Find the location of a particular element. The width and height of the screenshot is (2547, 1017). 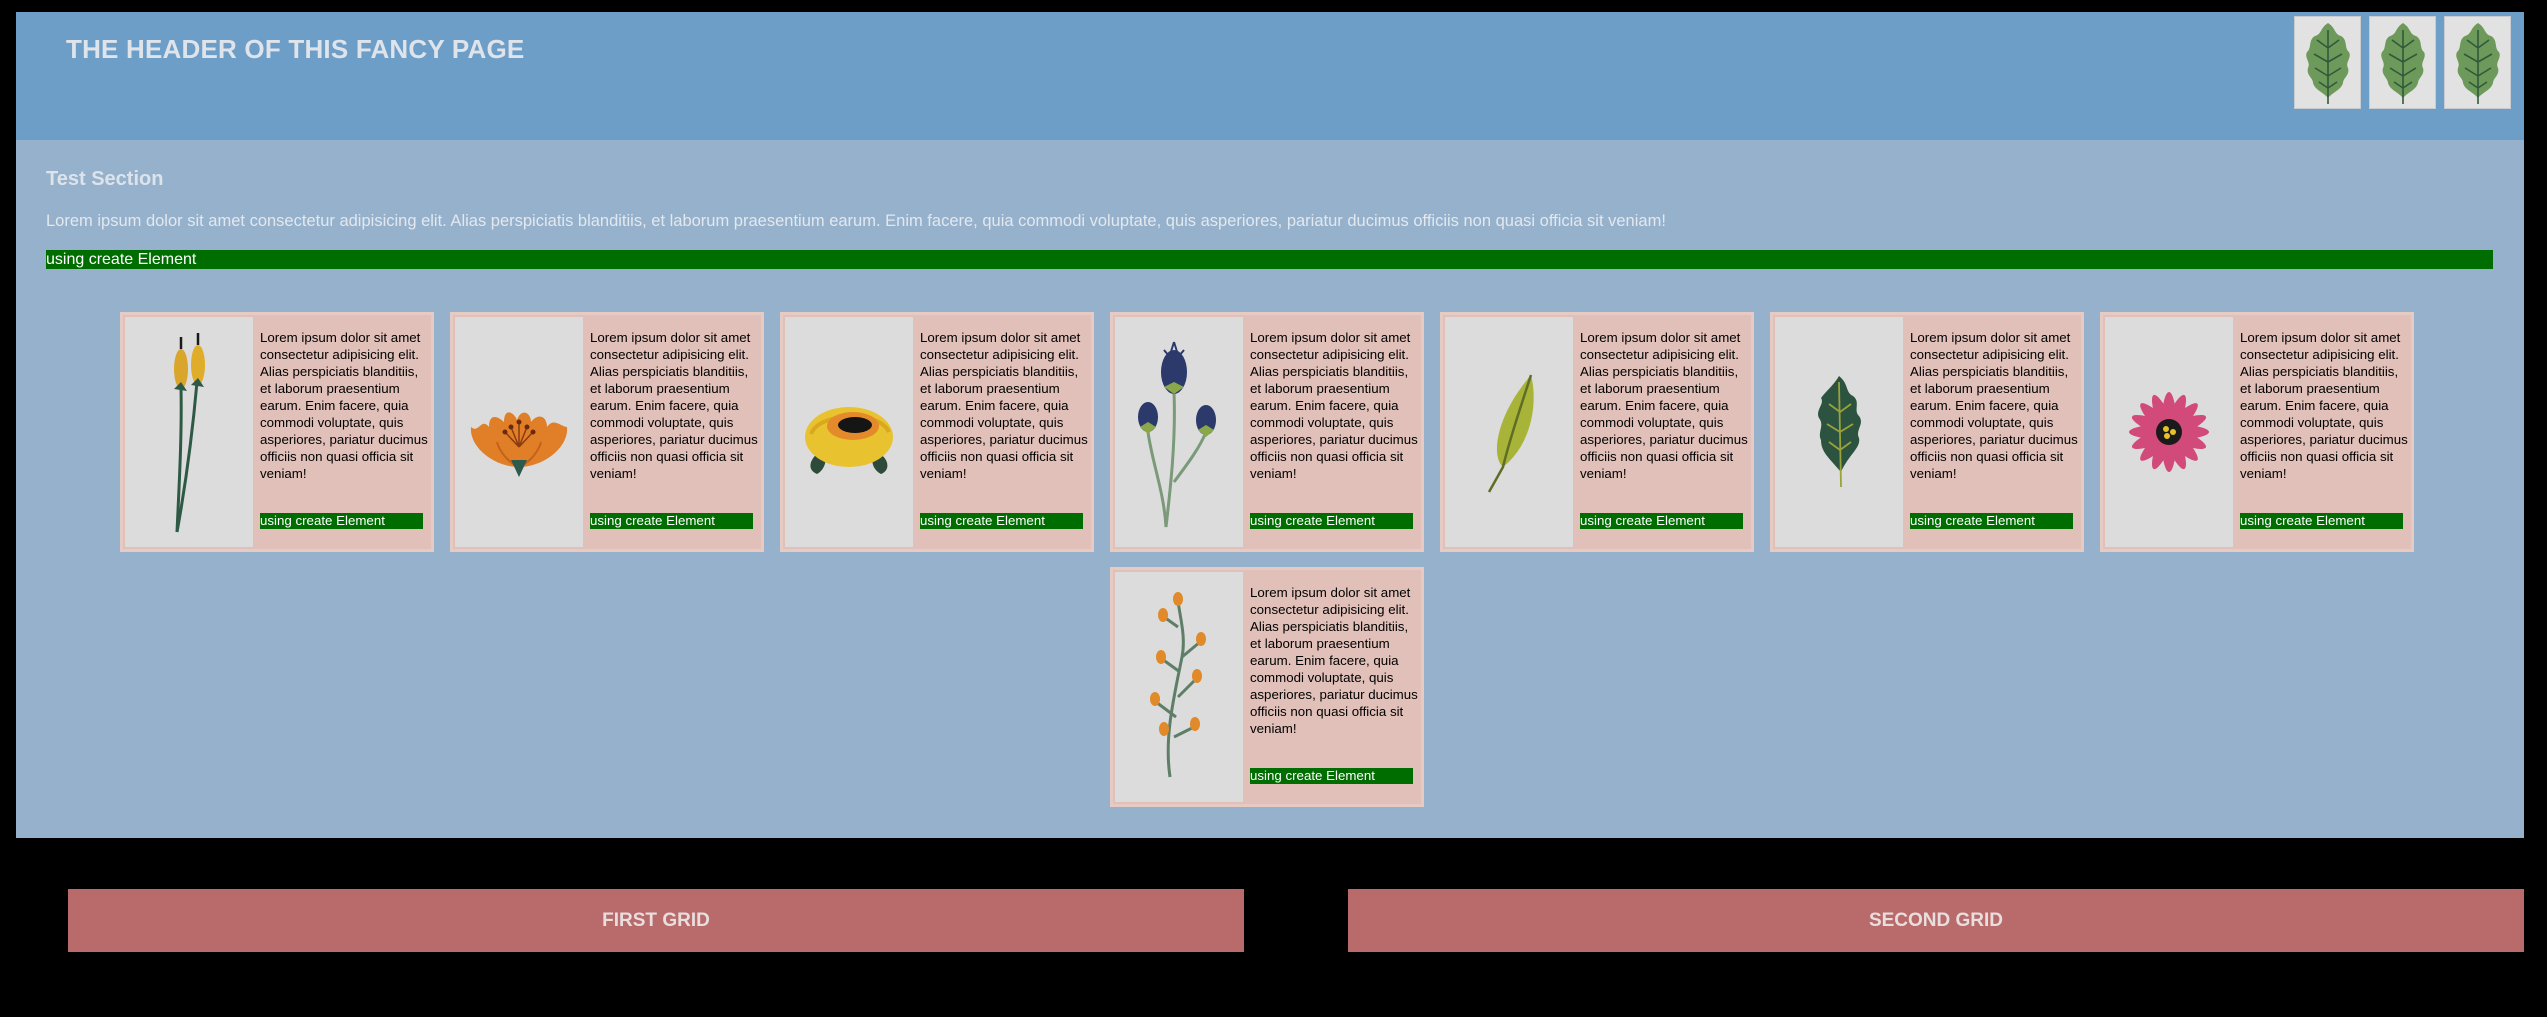

orange-flower-icon is located at coordinates (519, 432).